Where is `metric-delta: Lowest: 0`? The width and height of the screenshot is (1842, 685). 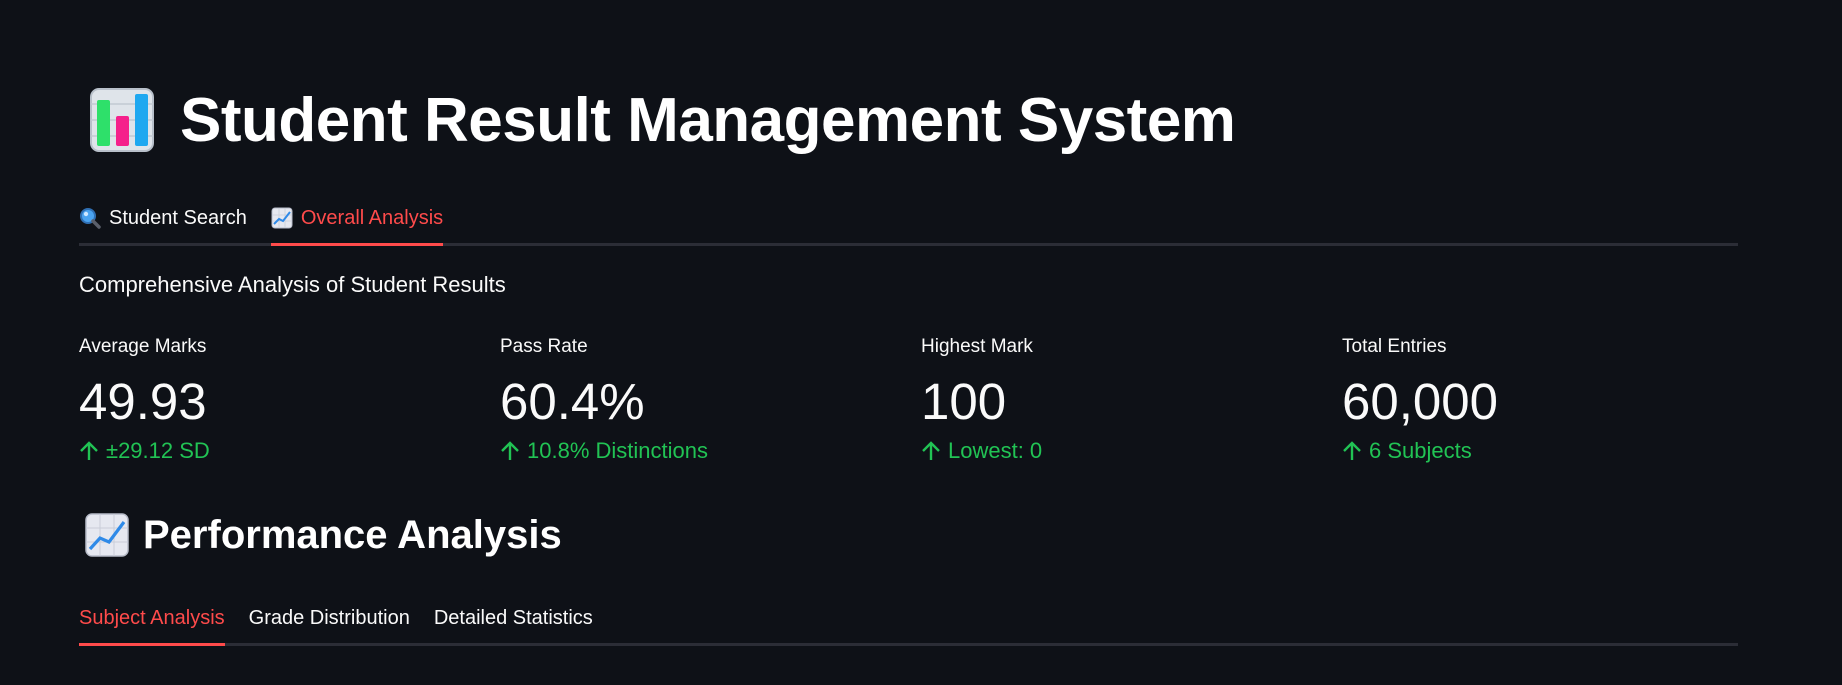
metric-delta: Lowest: 0 is located at coordinates (1121, 451).